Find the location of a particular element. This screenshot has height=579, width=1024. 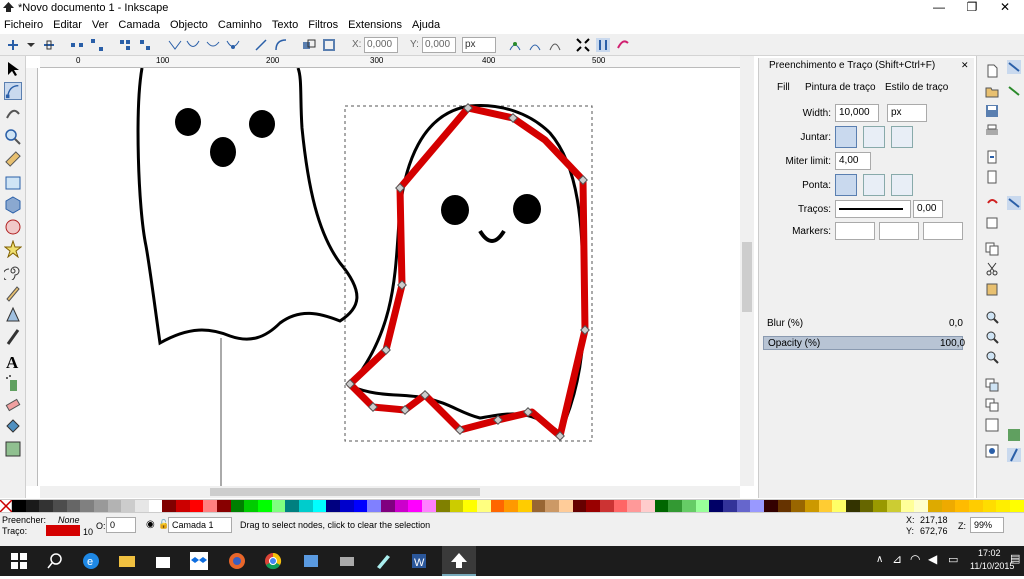

break-path-icon is located at coordinates (97, 45).